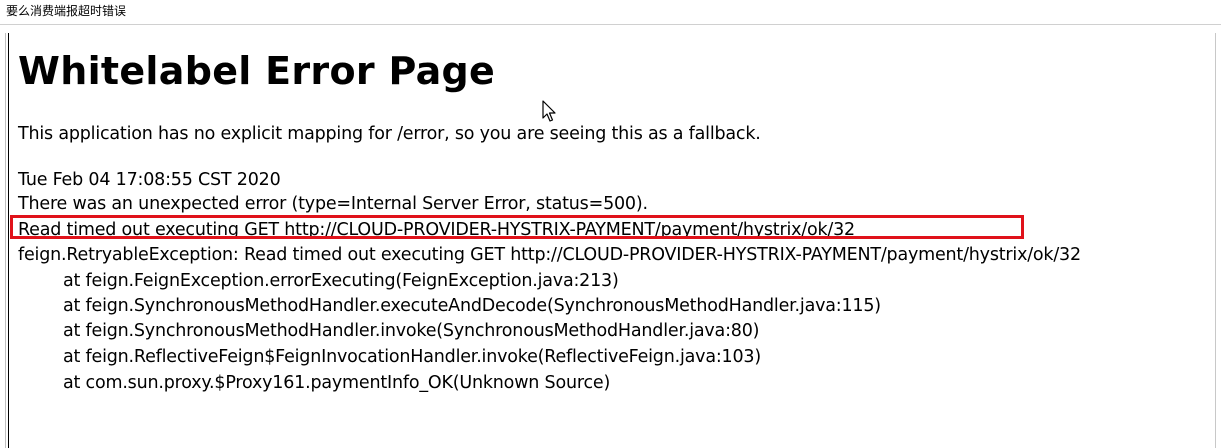  Describe the element at coordinates (257, 71) in the screenshot. I see `page-title: Whitelabel Error Page` at that location.